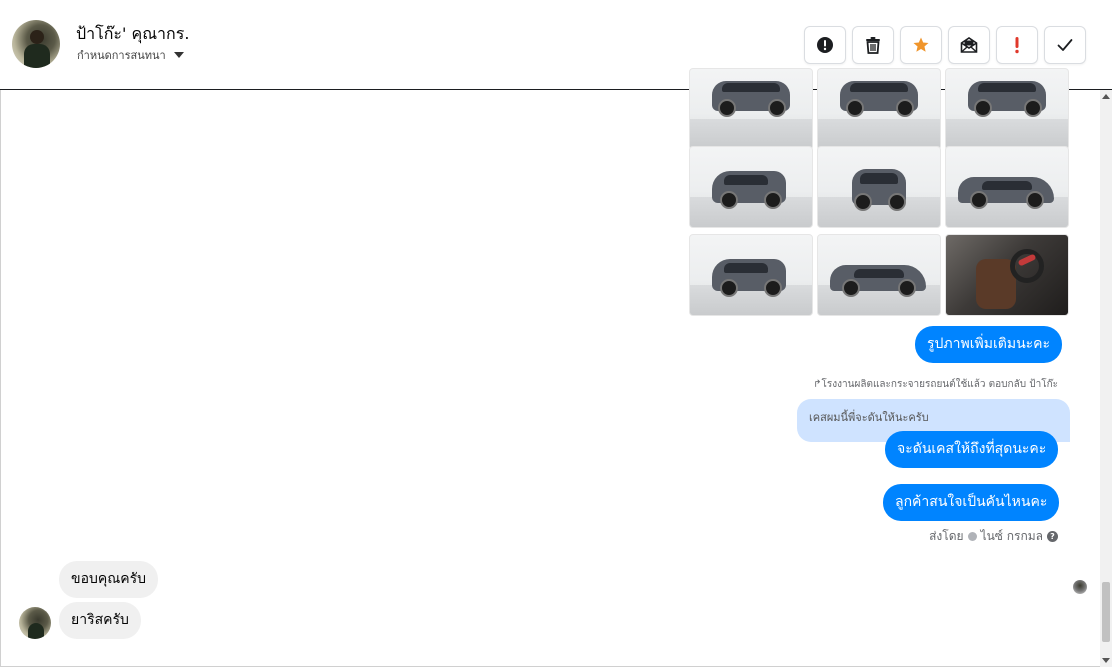 The height and width of the screenshot is (667, 1112). What do you see at coordinates (132, 34) in the screenshot?
I see `contact-name: ป้าโก๊ะ' คุณากร.` at bounding box center [132, 34].